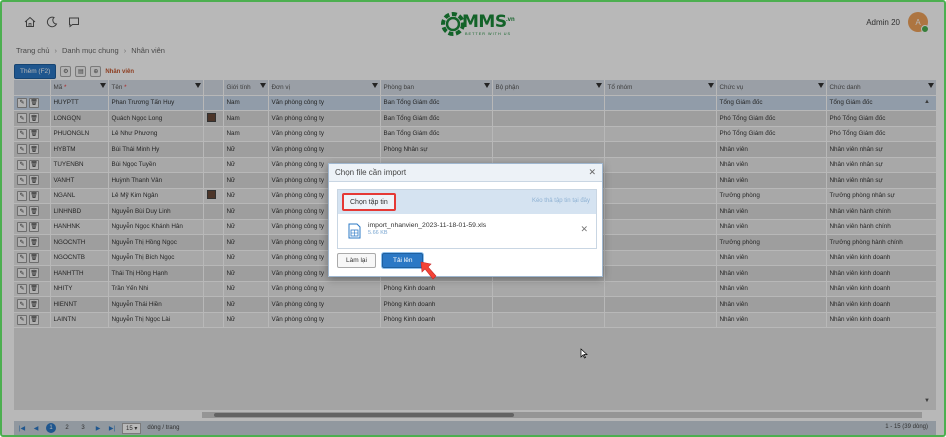 This screenshot has width=946, height=437. What do you see at coordinates (560, 201) in the screenshot?
I see `drop-hint: Kéo thả tập tin tại đây` at bounding box center [560, 201].